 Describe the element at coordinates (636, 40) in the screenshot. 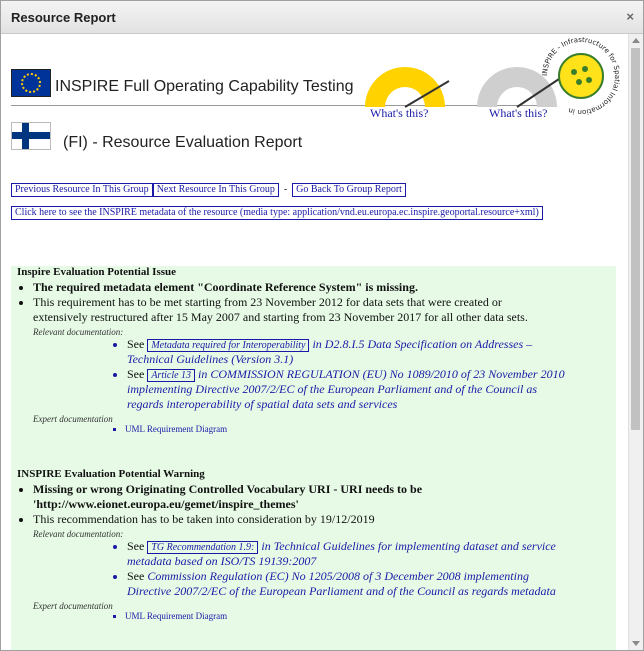

I see `scroll-up-icon` at that location.